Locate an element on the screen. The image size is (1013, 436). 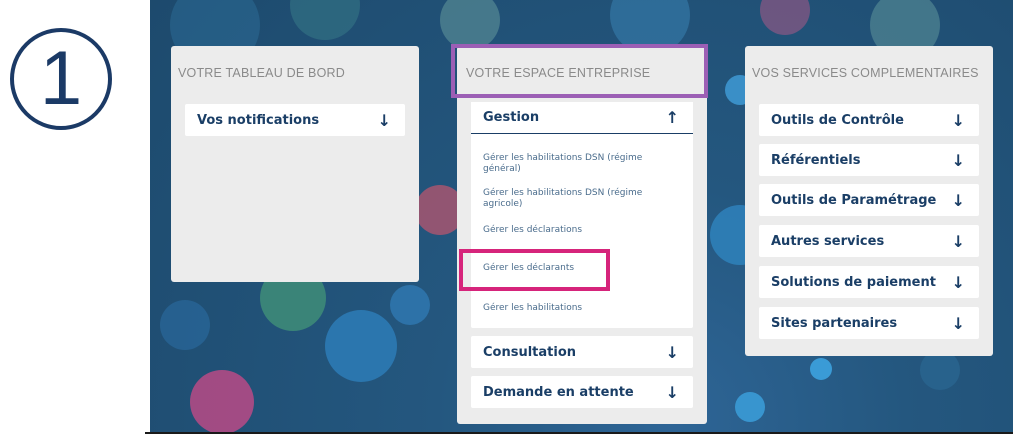
services-item: Solutions de paiement ↓ is located at coordinates (869, 282).